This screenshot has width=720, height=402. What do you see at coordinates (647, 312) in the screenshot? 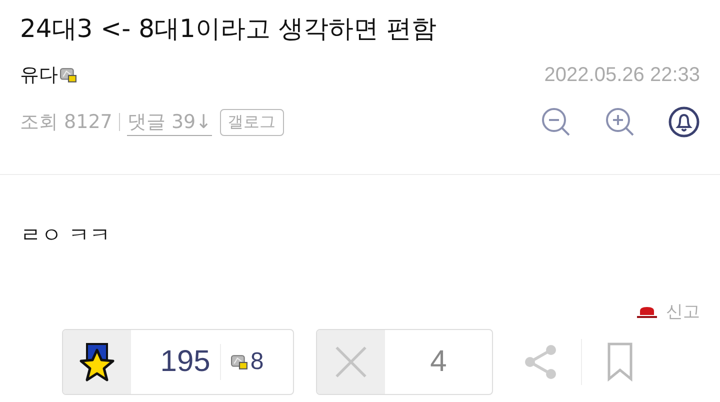
I see `siren-icon` at bounding box center [647, 312].